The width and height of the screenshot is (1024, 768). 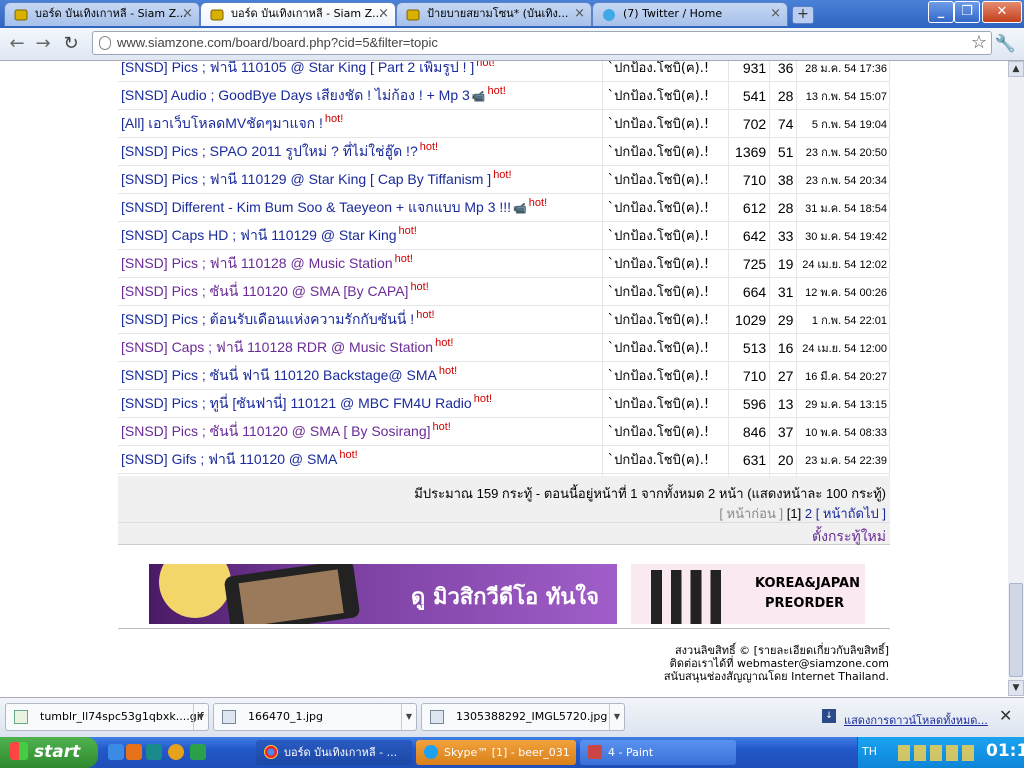 I want to click on task-paint: 4 - Paint, so click(x=658, y=752).